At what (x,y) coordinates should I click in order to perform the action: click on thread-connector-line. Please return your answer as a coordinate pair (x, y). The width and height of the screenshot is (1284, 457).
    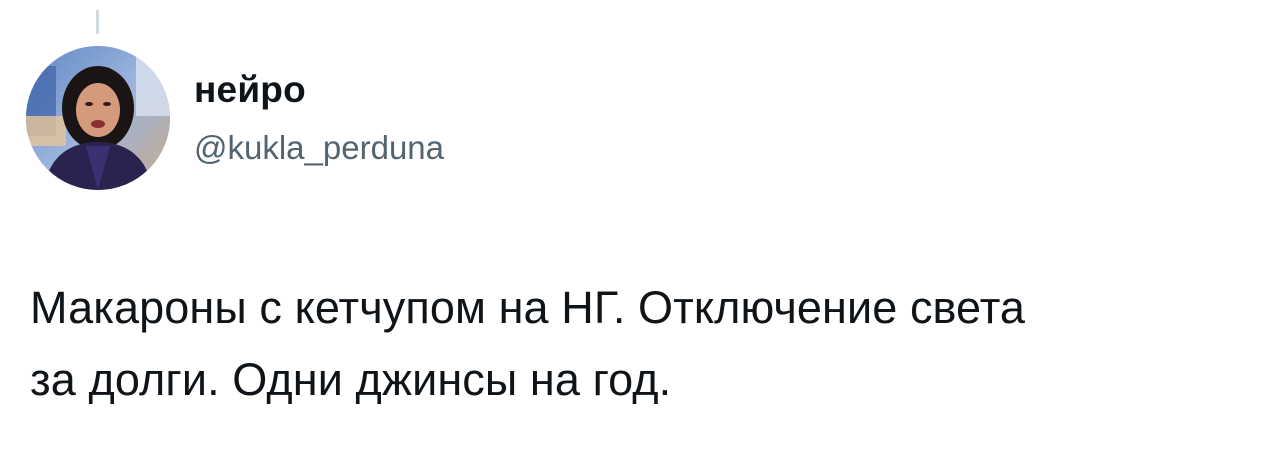
    Looking at the image, I should click on (97, 22).